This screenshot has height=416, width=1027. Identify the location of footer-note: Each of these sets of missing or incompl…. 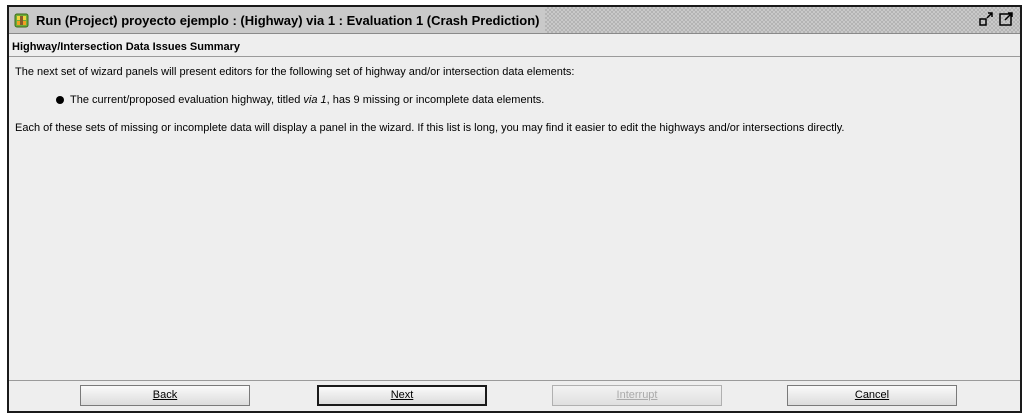
(430, 128).